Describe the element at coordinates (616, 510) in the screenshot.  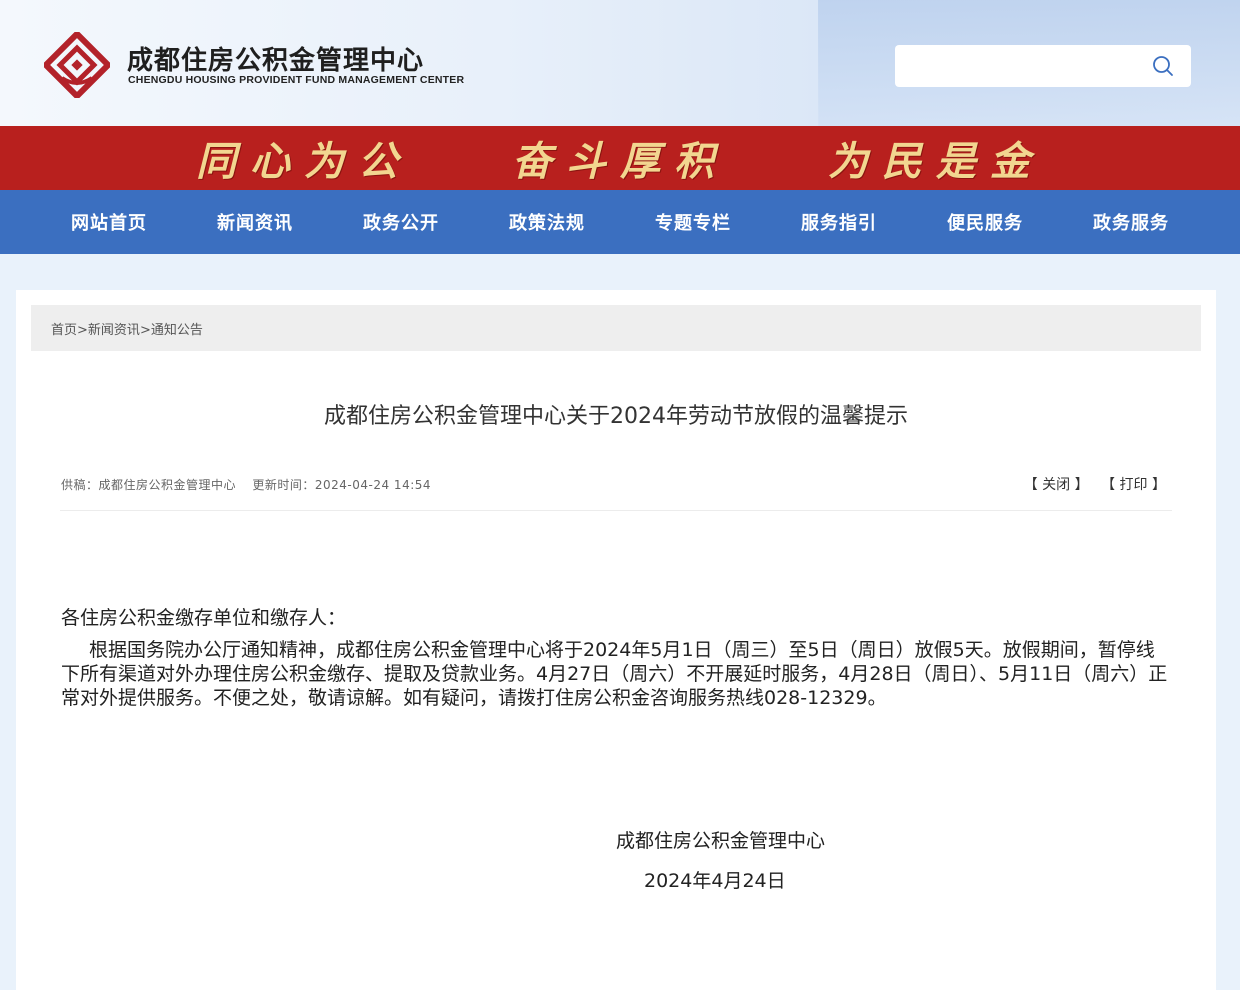
I see `divider` at that location.